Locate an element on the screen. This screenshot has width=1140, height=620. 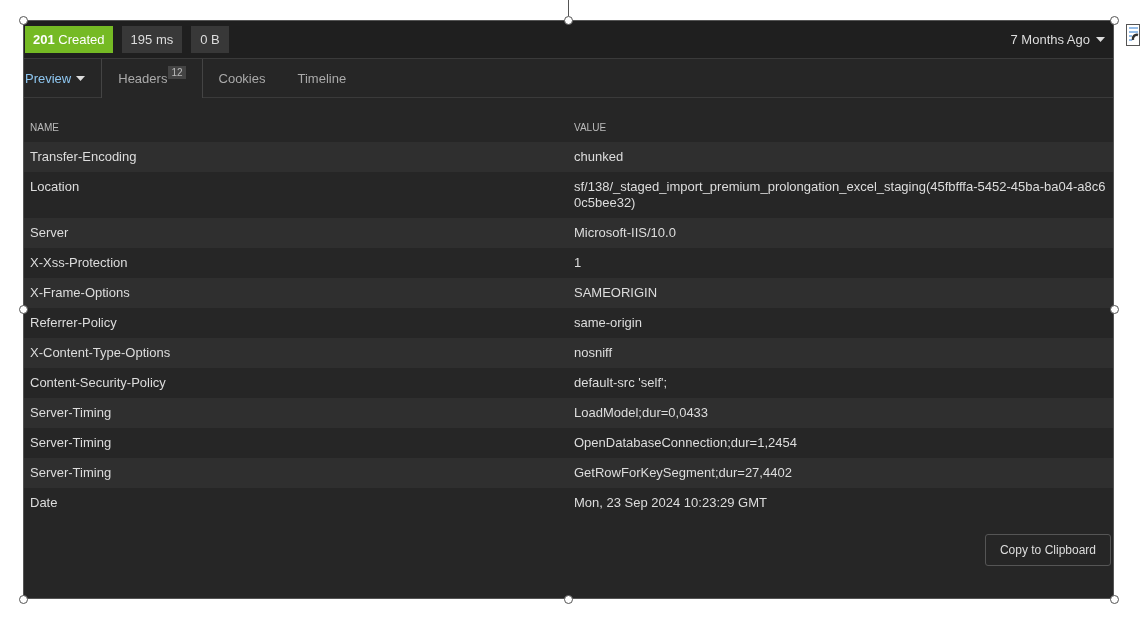
layout-options-icon is located at coordinates (1133, 35).